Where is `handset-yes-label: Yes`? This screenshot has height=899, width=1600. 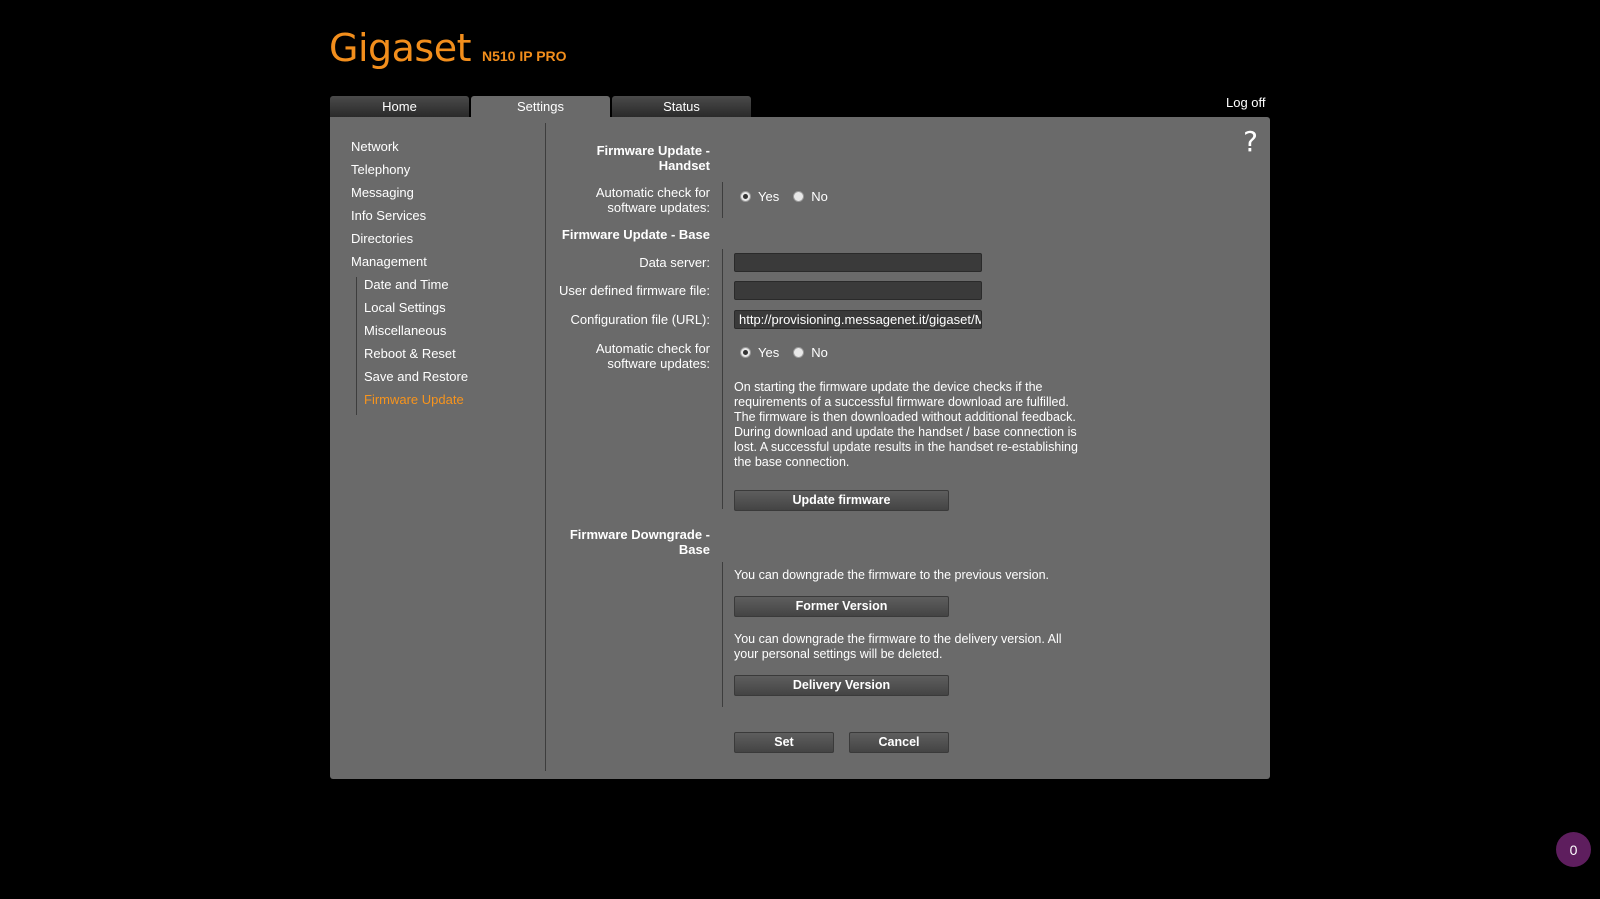
handset-yes-label: Yes is located at coordinates (768, 196).